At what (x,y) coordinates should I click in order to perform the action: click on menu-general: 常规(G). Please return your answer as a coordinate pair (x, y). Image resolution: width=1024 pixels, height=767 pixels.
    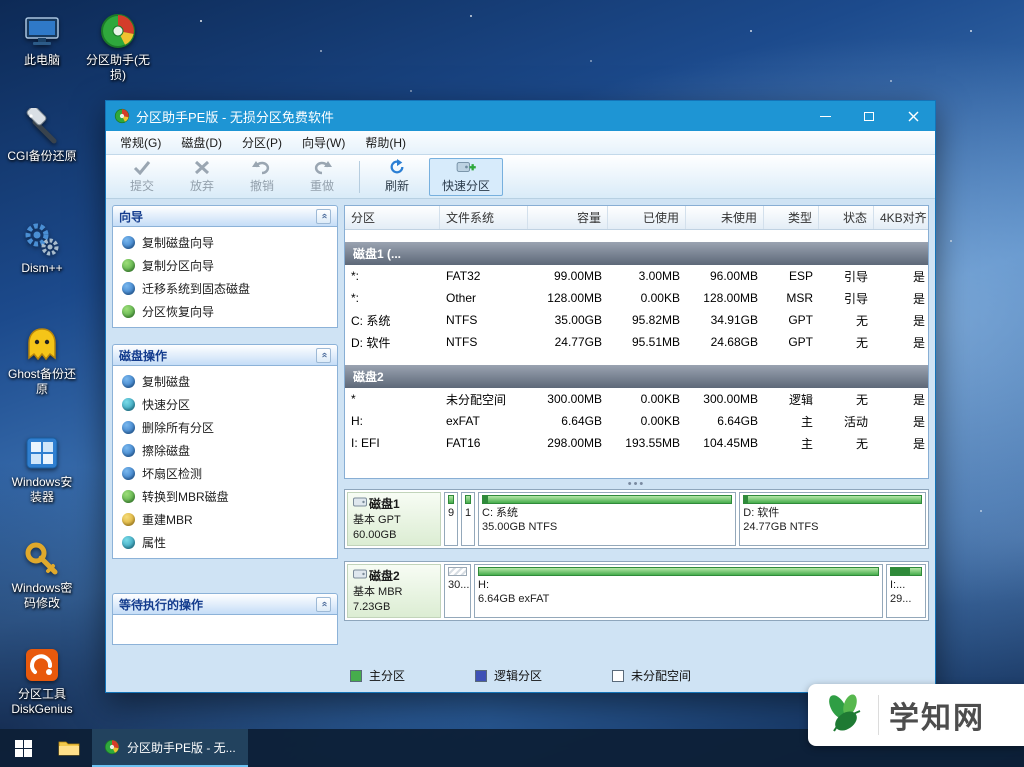
    Looking at the image, I should click on (140, 142).